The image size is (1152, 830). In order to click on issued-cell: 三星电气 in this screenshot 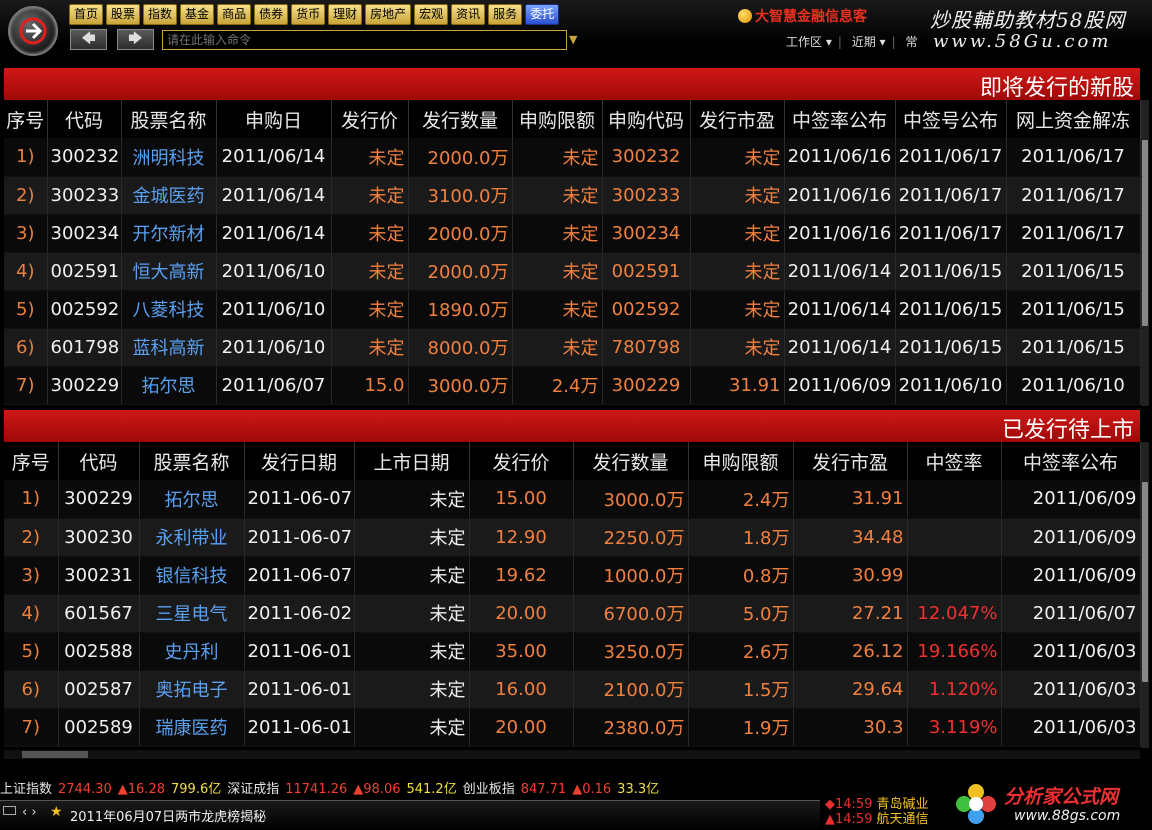, I will do `click(192, 613)`.